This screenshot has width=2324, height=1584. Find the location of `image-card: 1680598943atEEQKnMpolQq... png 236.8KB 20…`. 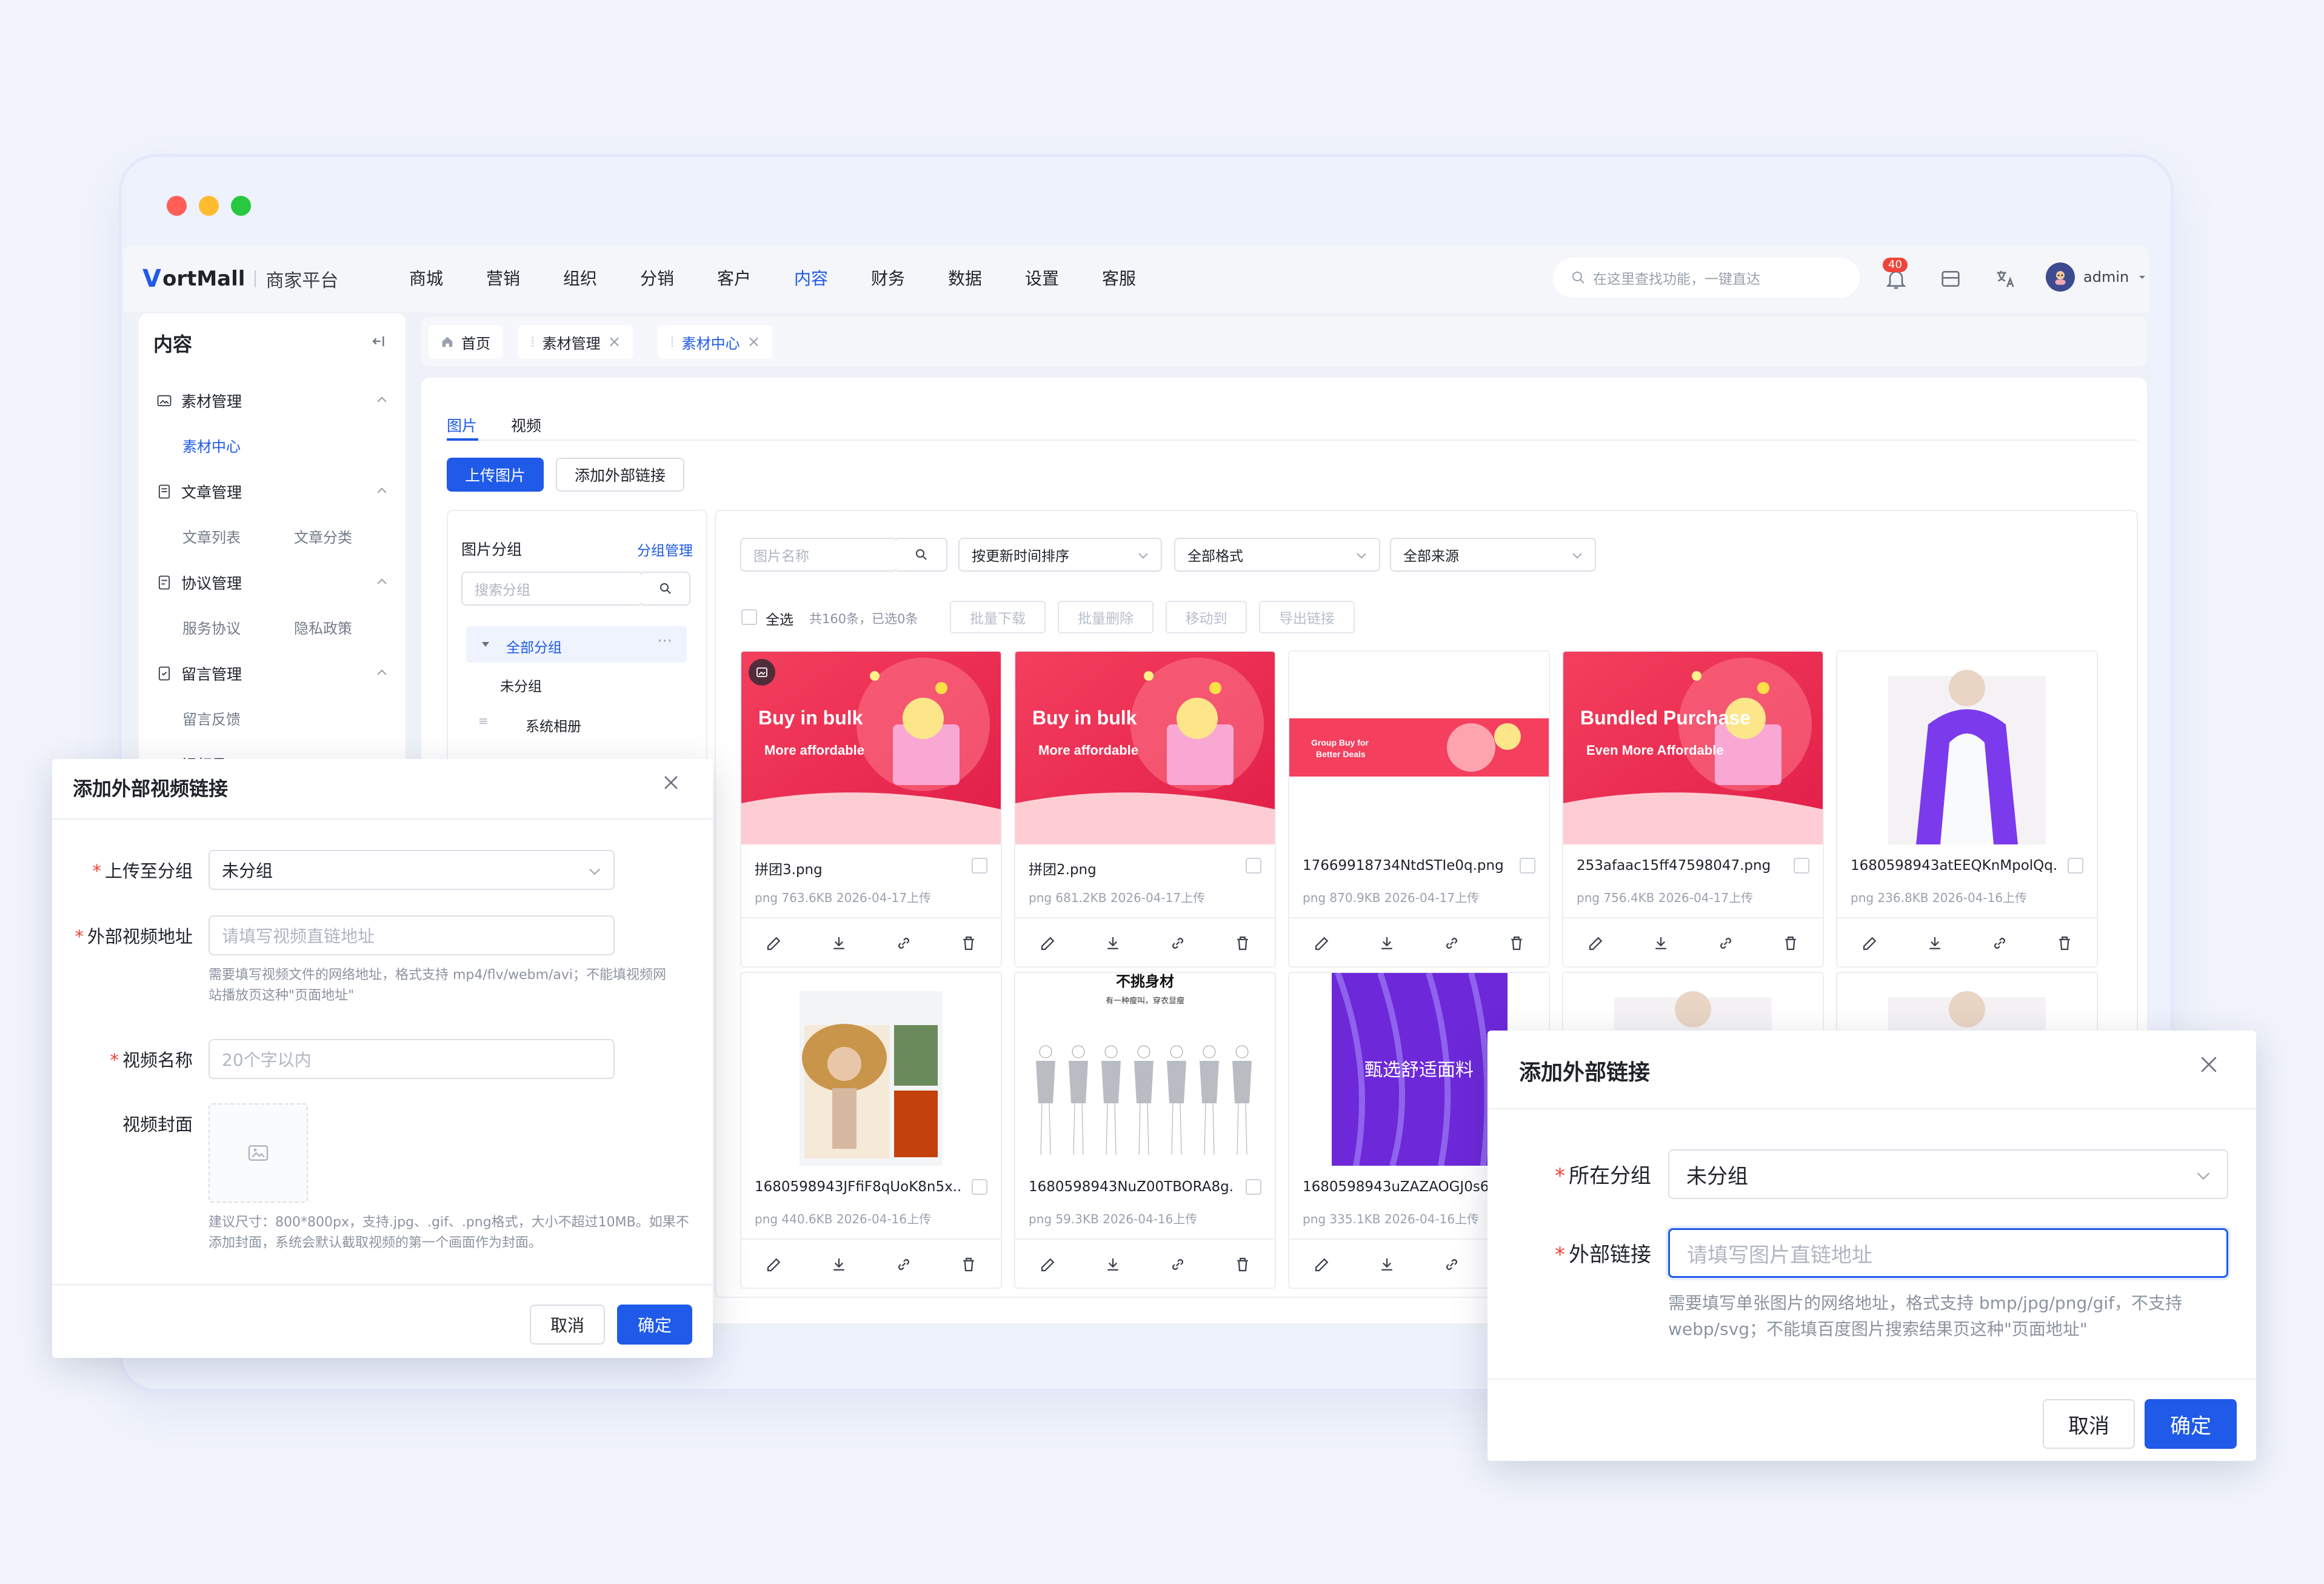

image-card: 1680598943atEEQKnMpolQq... png 236.8KB 20… is located at coordinates (1967, 808).